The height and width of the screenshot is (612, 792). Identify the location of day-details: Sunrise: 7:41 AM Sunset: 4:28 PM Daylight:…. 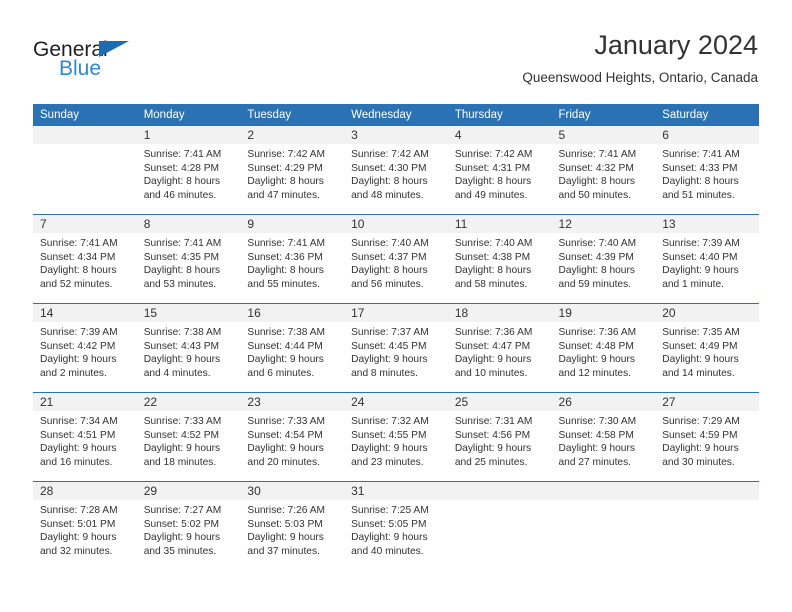
(189, 173).